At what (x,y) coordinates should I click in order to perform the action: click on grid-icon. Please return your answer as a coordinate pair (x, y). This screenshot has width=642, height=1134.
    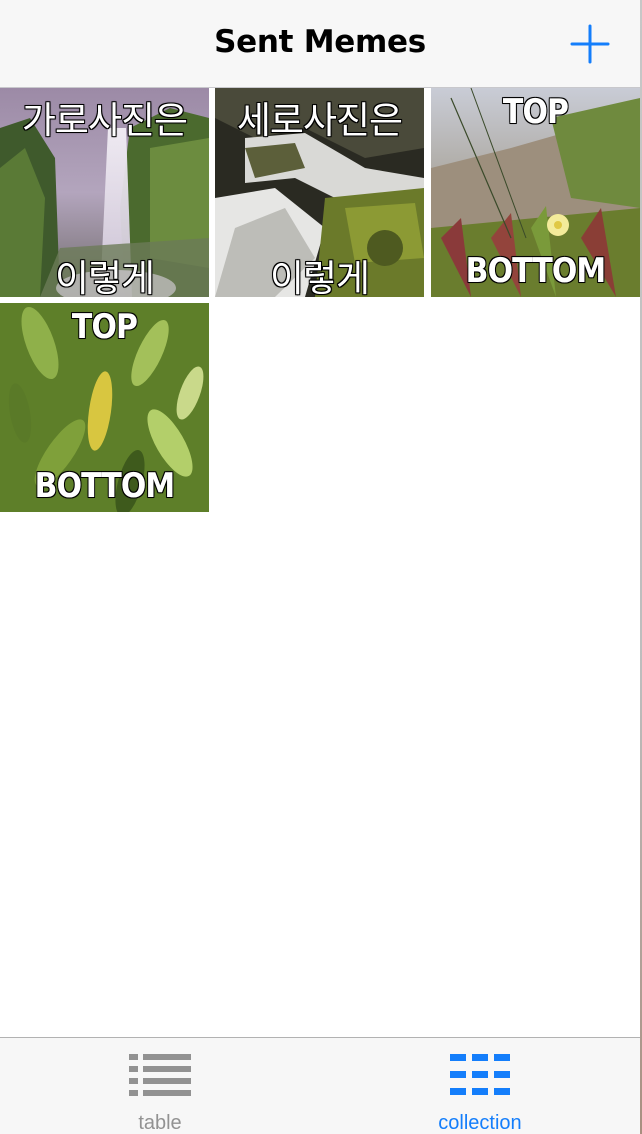
    Looking at the image, I should click on (480, 1074).